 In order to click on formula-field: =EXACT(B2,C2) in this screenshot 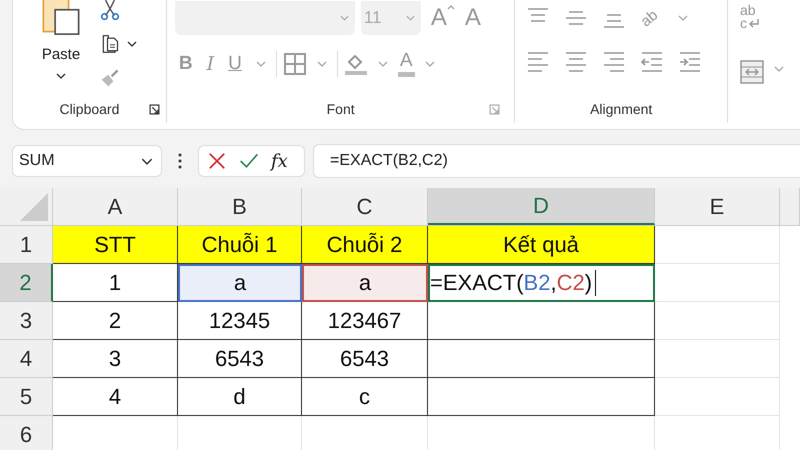, I will do `click(556, 161)`.